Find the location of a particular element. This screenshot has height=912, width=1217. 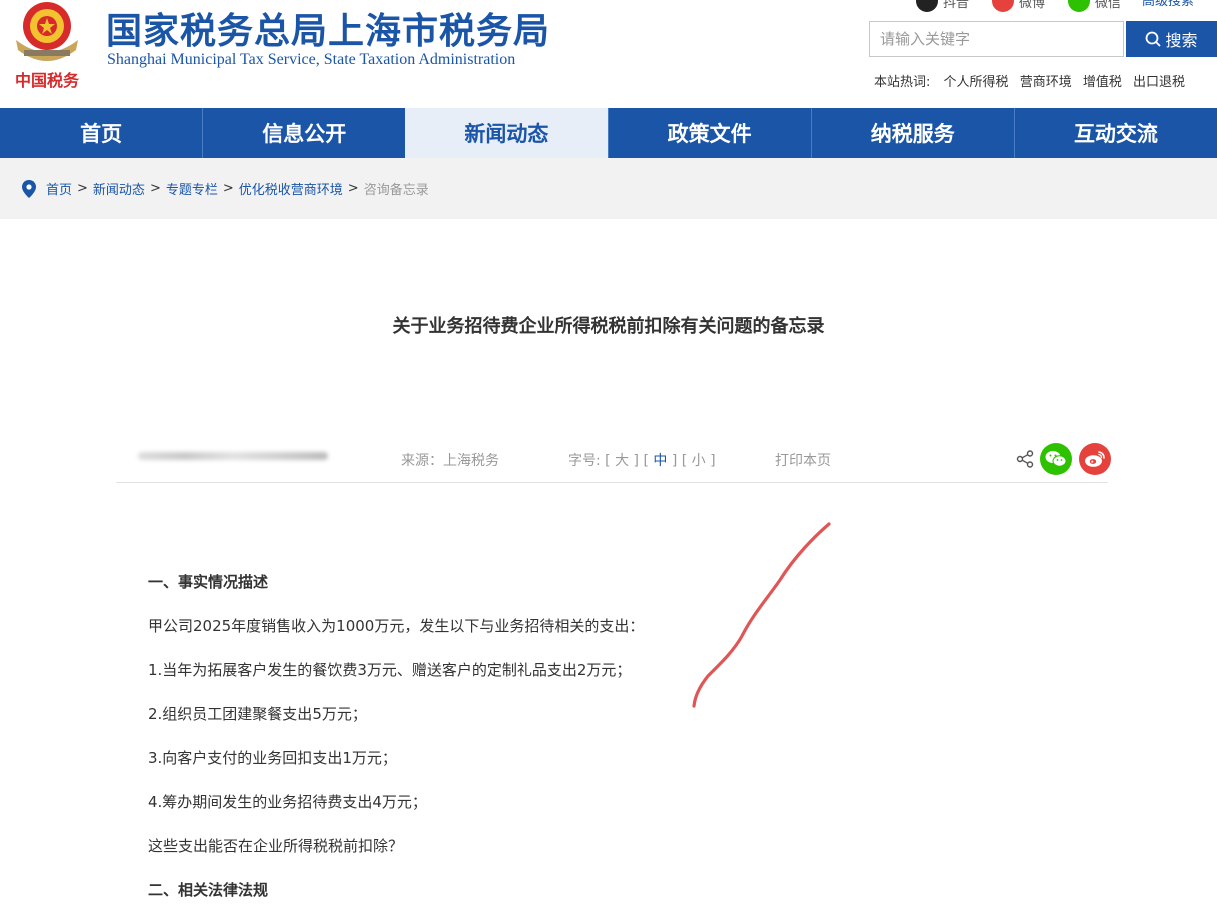

breadcrumb-current: 咨询备忘录 is located at coordinates (396, 190).